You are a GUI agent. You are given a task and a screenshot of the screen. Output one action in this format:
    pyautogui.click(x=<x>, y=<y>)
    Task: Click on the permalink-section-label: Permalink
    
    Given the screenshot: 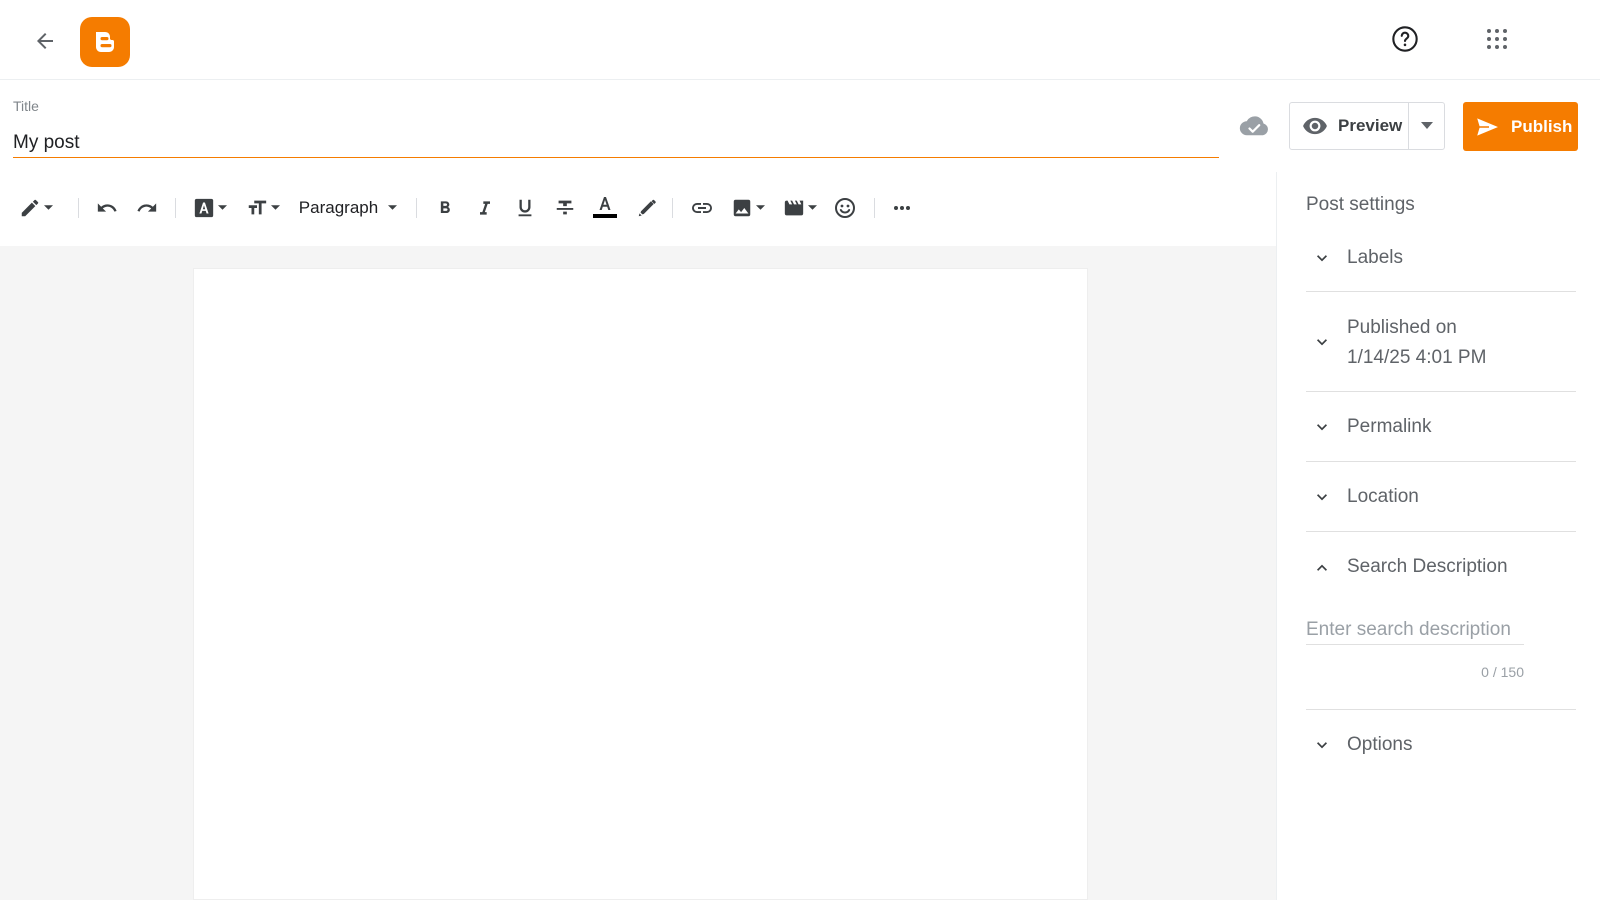 What is the action you would take?
    pyautogui.click(x=1389, y=426)
    